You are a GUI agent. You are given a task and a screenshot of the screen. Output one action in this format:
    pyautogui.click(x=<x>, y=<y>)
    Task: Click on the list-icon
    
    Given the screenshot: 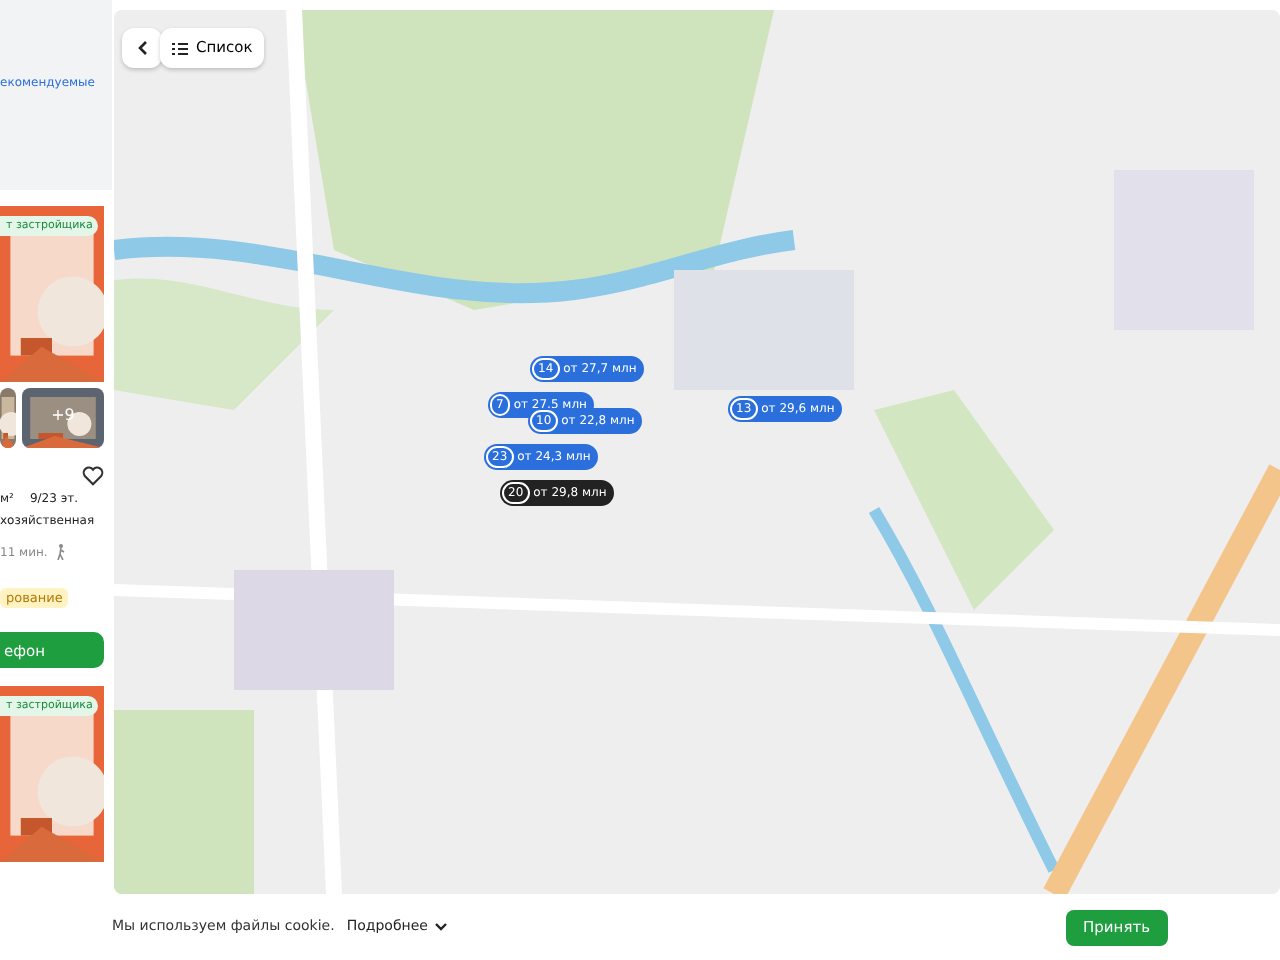 What is the action you would take?
    pyautogui.click(x=180, y=48)
    